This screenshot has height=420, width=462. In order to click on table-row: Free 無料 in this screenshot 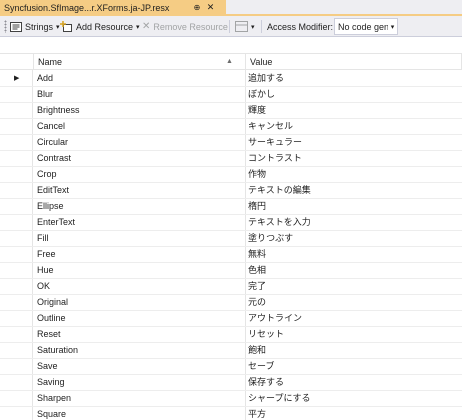, I will do `click(231, 255)`.